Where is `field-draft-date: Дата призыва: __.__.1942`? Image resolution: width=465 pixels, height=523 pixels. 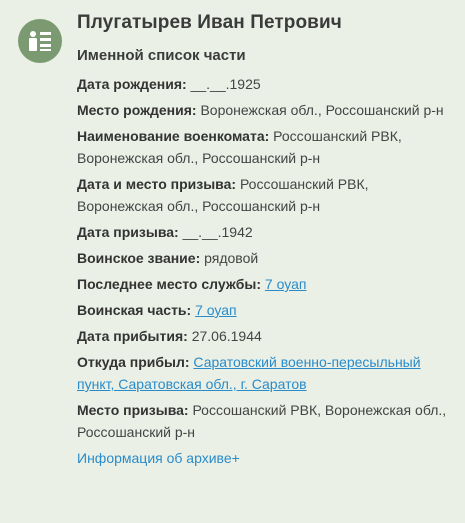 field-draft-date: Дата призыва: __.__.1942 is located at coordinates (264, 232).